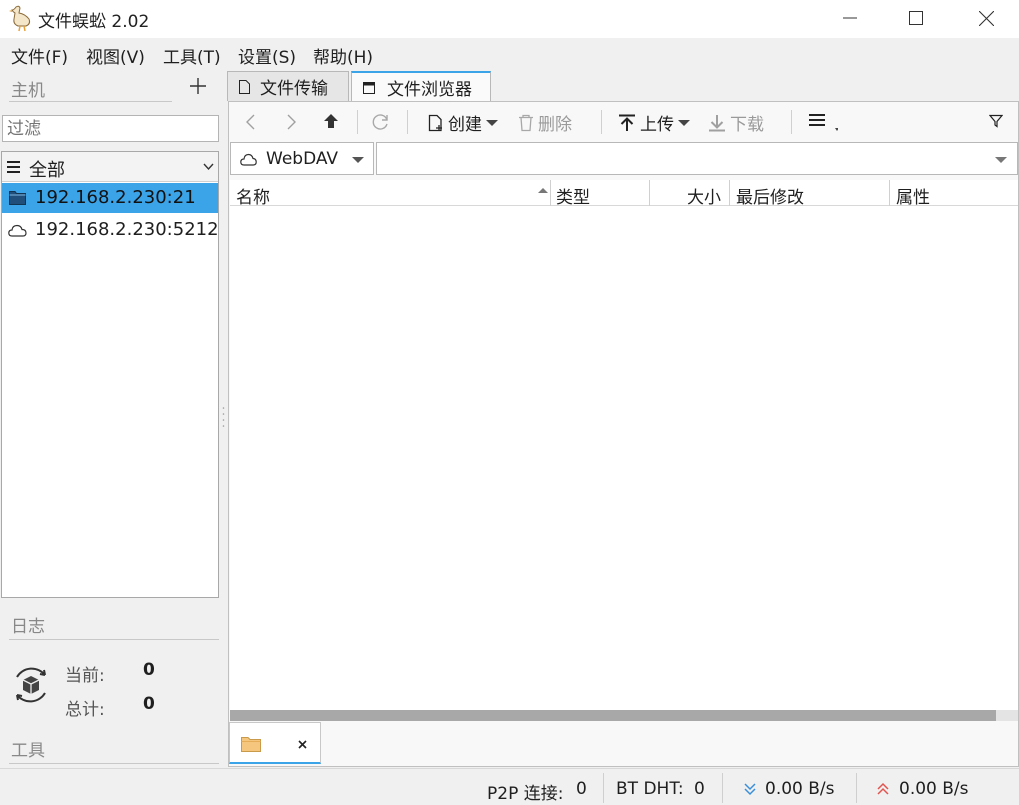 This screenshot has height=805, width=1019. Describe the element at coordinates (28, 751) in the screenshot. I see `tools-section-label: 工具` at that location.